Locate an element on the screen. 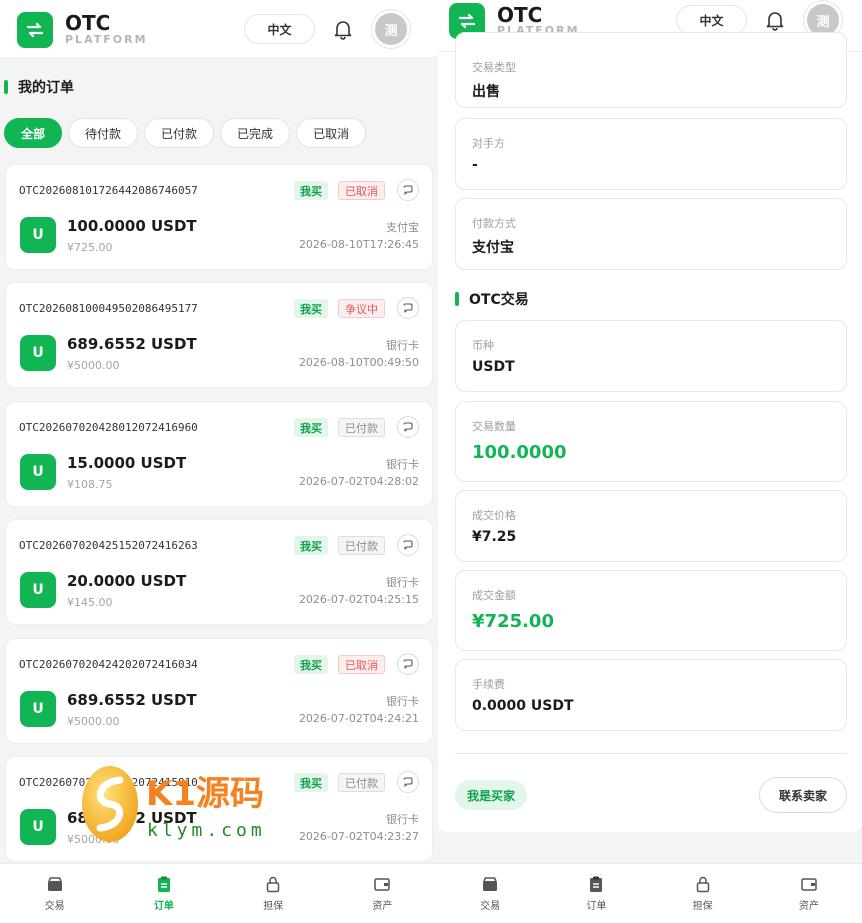 This screenshot has width=862, height=923. order-number: OTC202608101726442086746057 is located at coordinates (108, 190).